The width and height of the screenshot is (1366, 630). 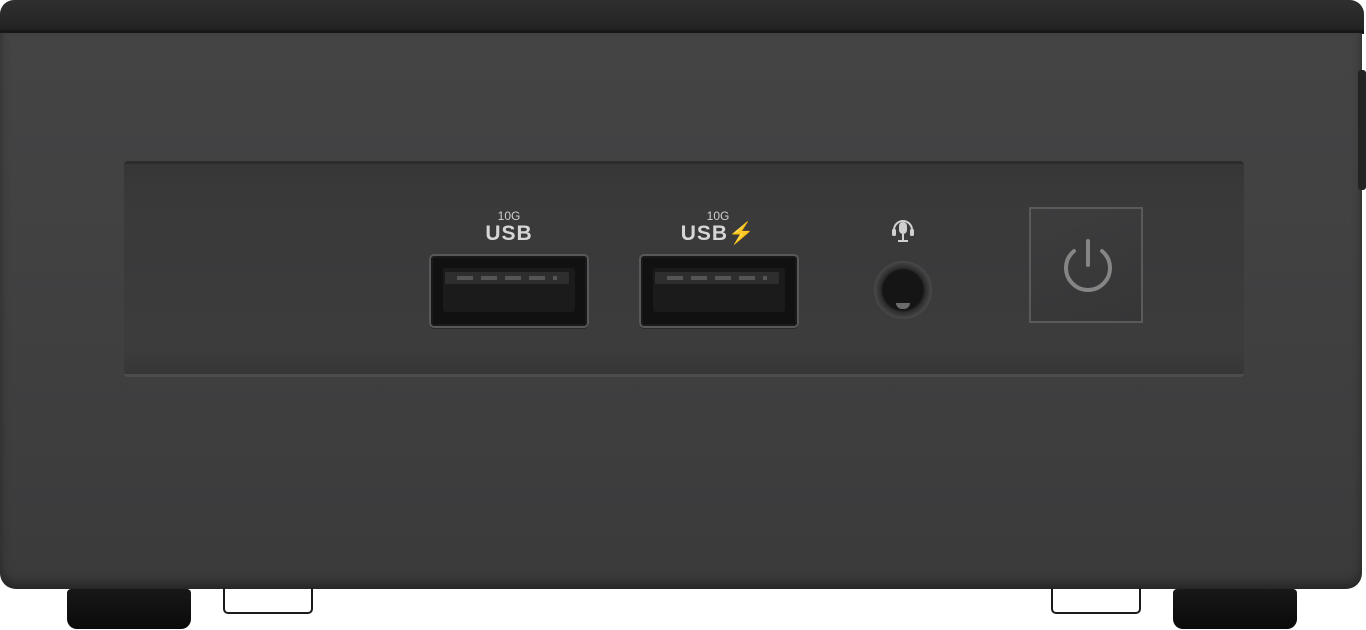 What do you see at coordinates (507, 278) in the screenshot?
I see `usb-port-1-tongue` at bounding box center [507, 278].